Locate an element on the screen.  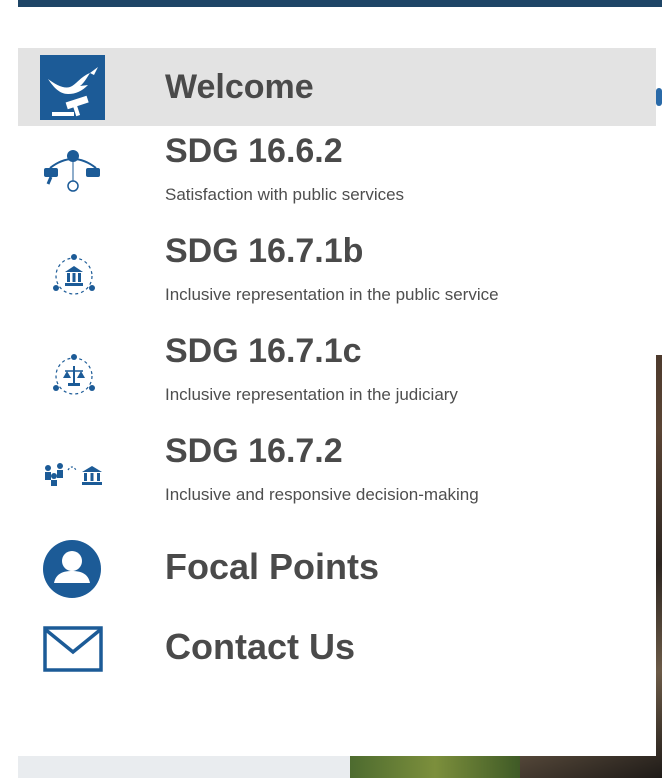
sdg-16-7-2-subtitle: Inclusive and responsive decision-making is located at coordinates (322, 494).